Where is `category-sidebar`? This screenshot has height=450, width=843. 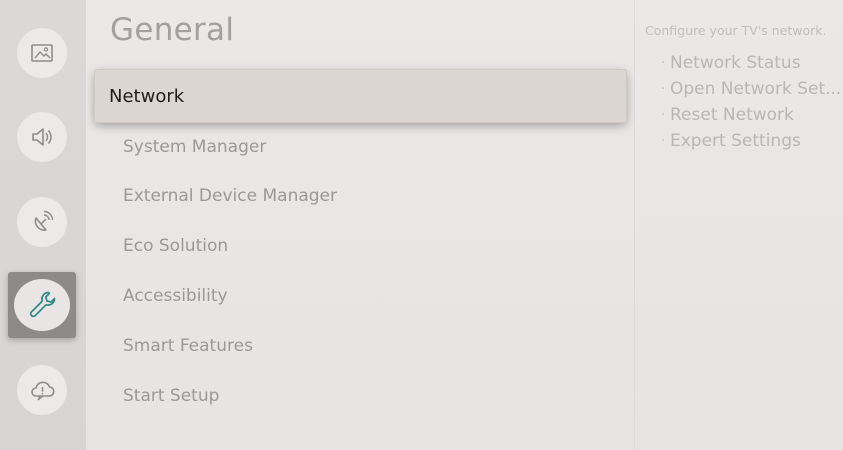
category-sidebar is located at coordinates (43, 225).